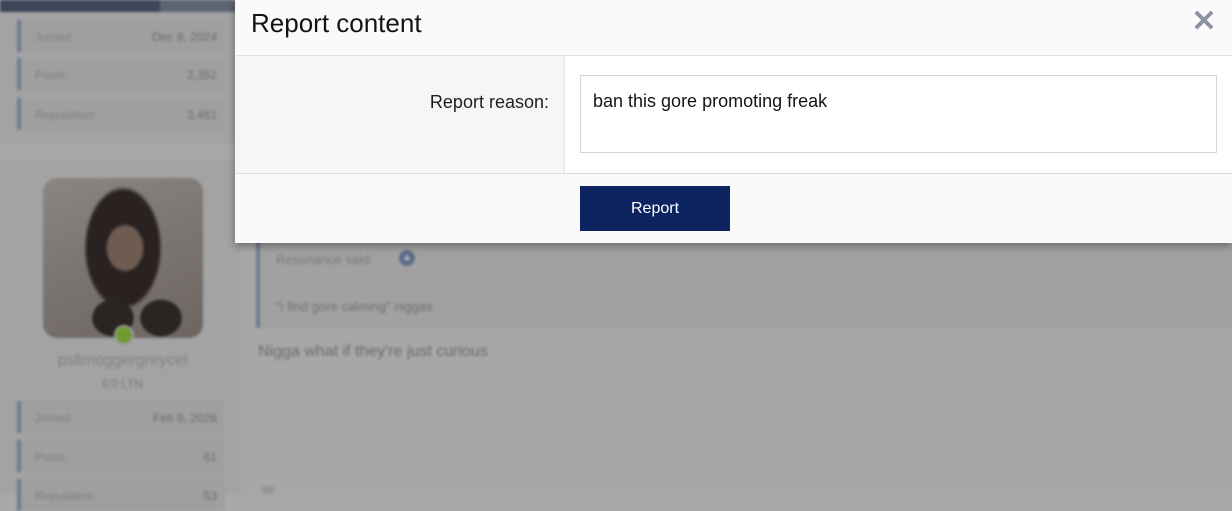  Describe the element at coordinates (733, 28) in the screenshot. I see `modal-header: Report content ✕` at that location.